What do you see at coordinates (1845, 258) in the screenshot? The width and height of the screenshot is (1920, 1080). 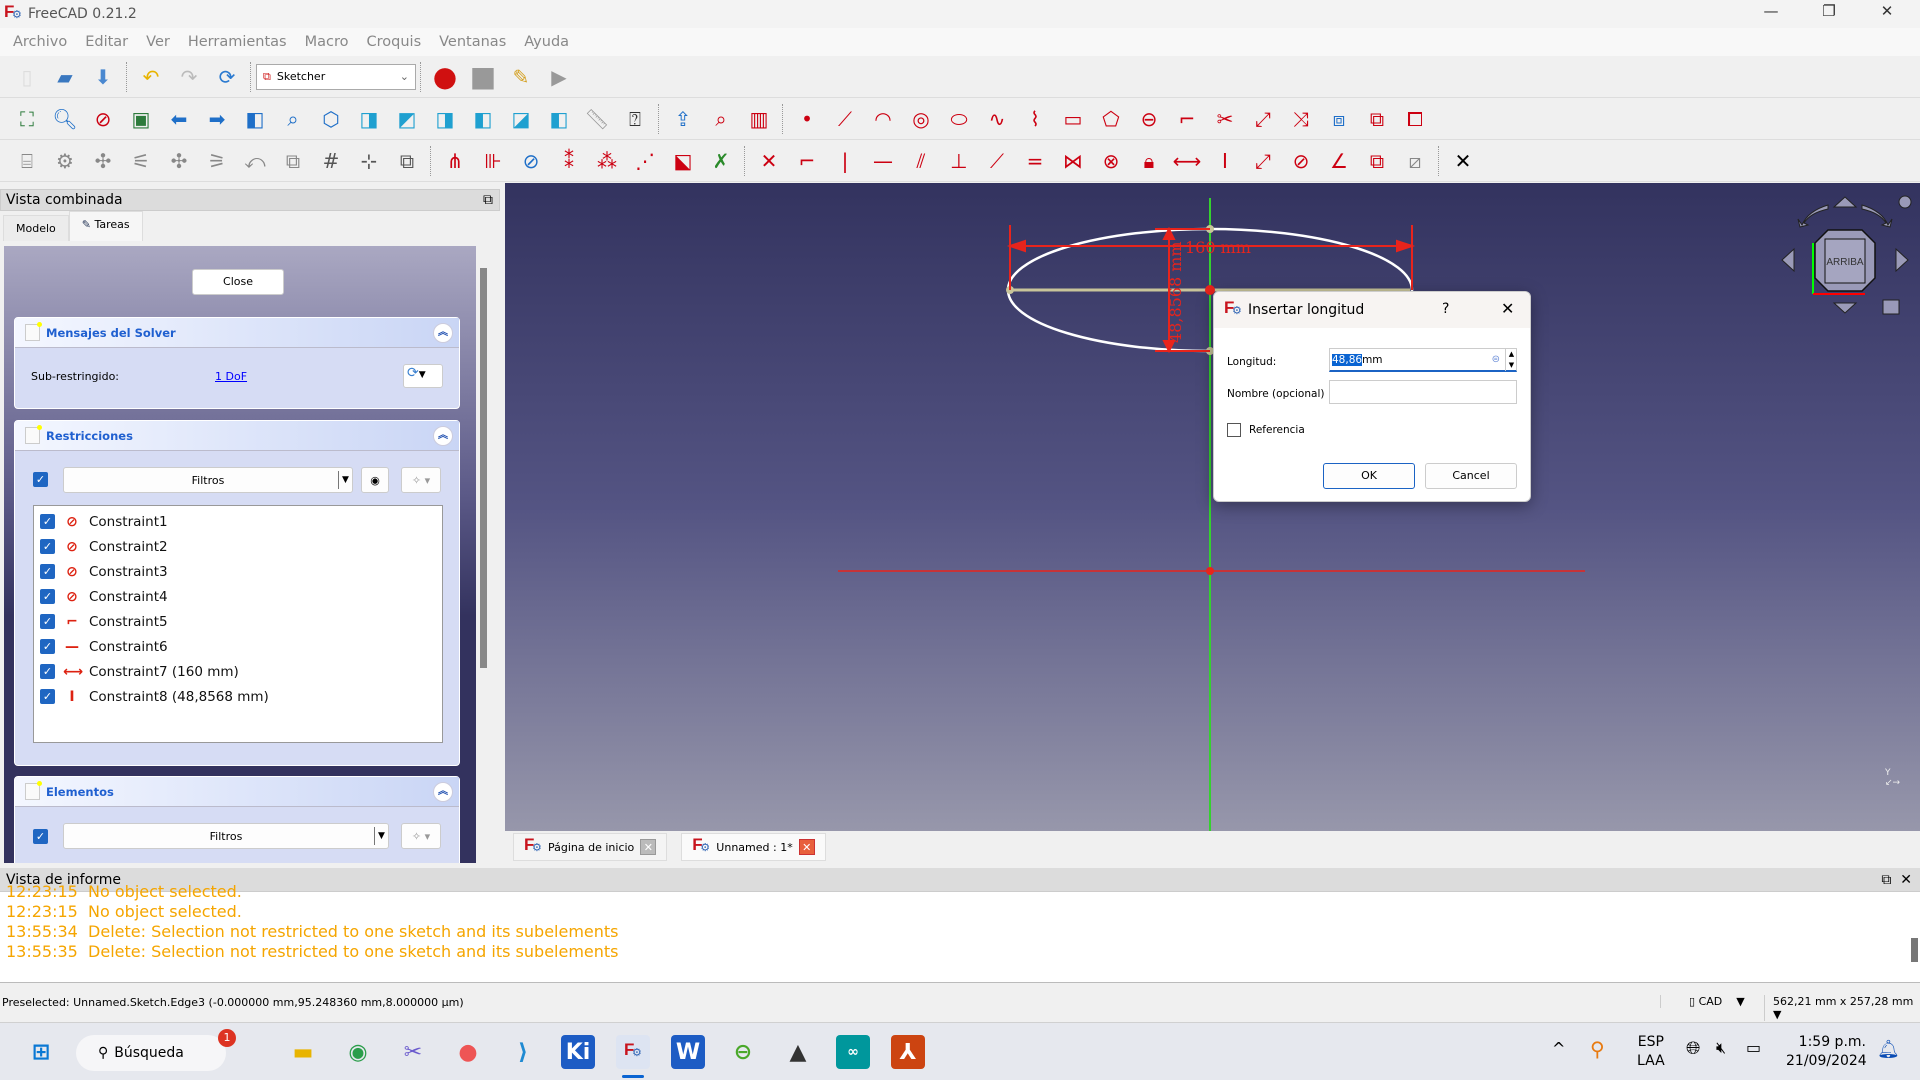 I see `navigation-cube: ARRIBA` at bounding box center [1845, 258].